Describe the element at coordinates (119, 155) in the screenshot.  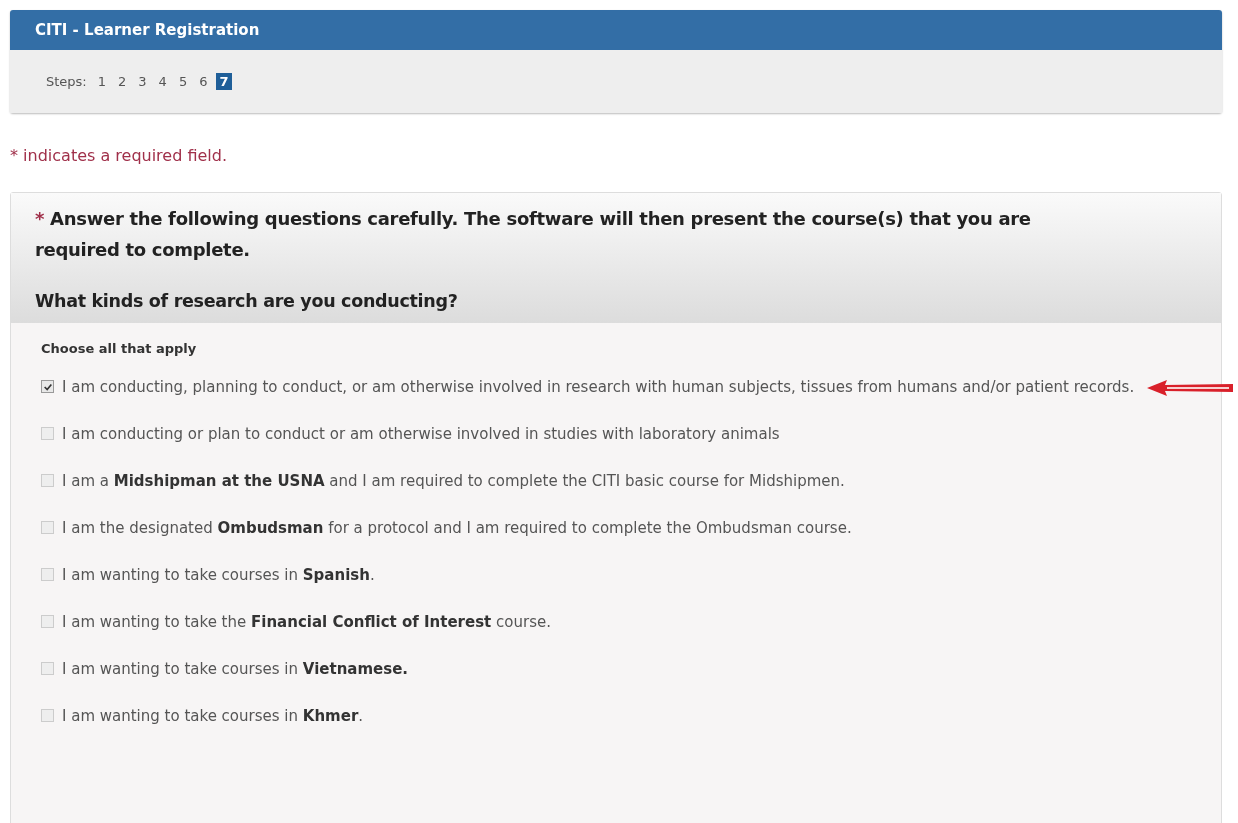
I see `required-note: * indicates a required field.` at that location.